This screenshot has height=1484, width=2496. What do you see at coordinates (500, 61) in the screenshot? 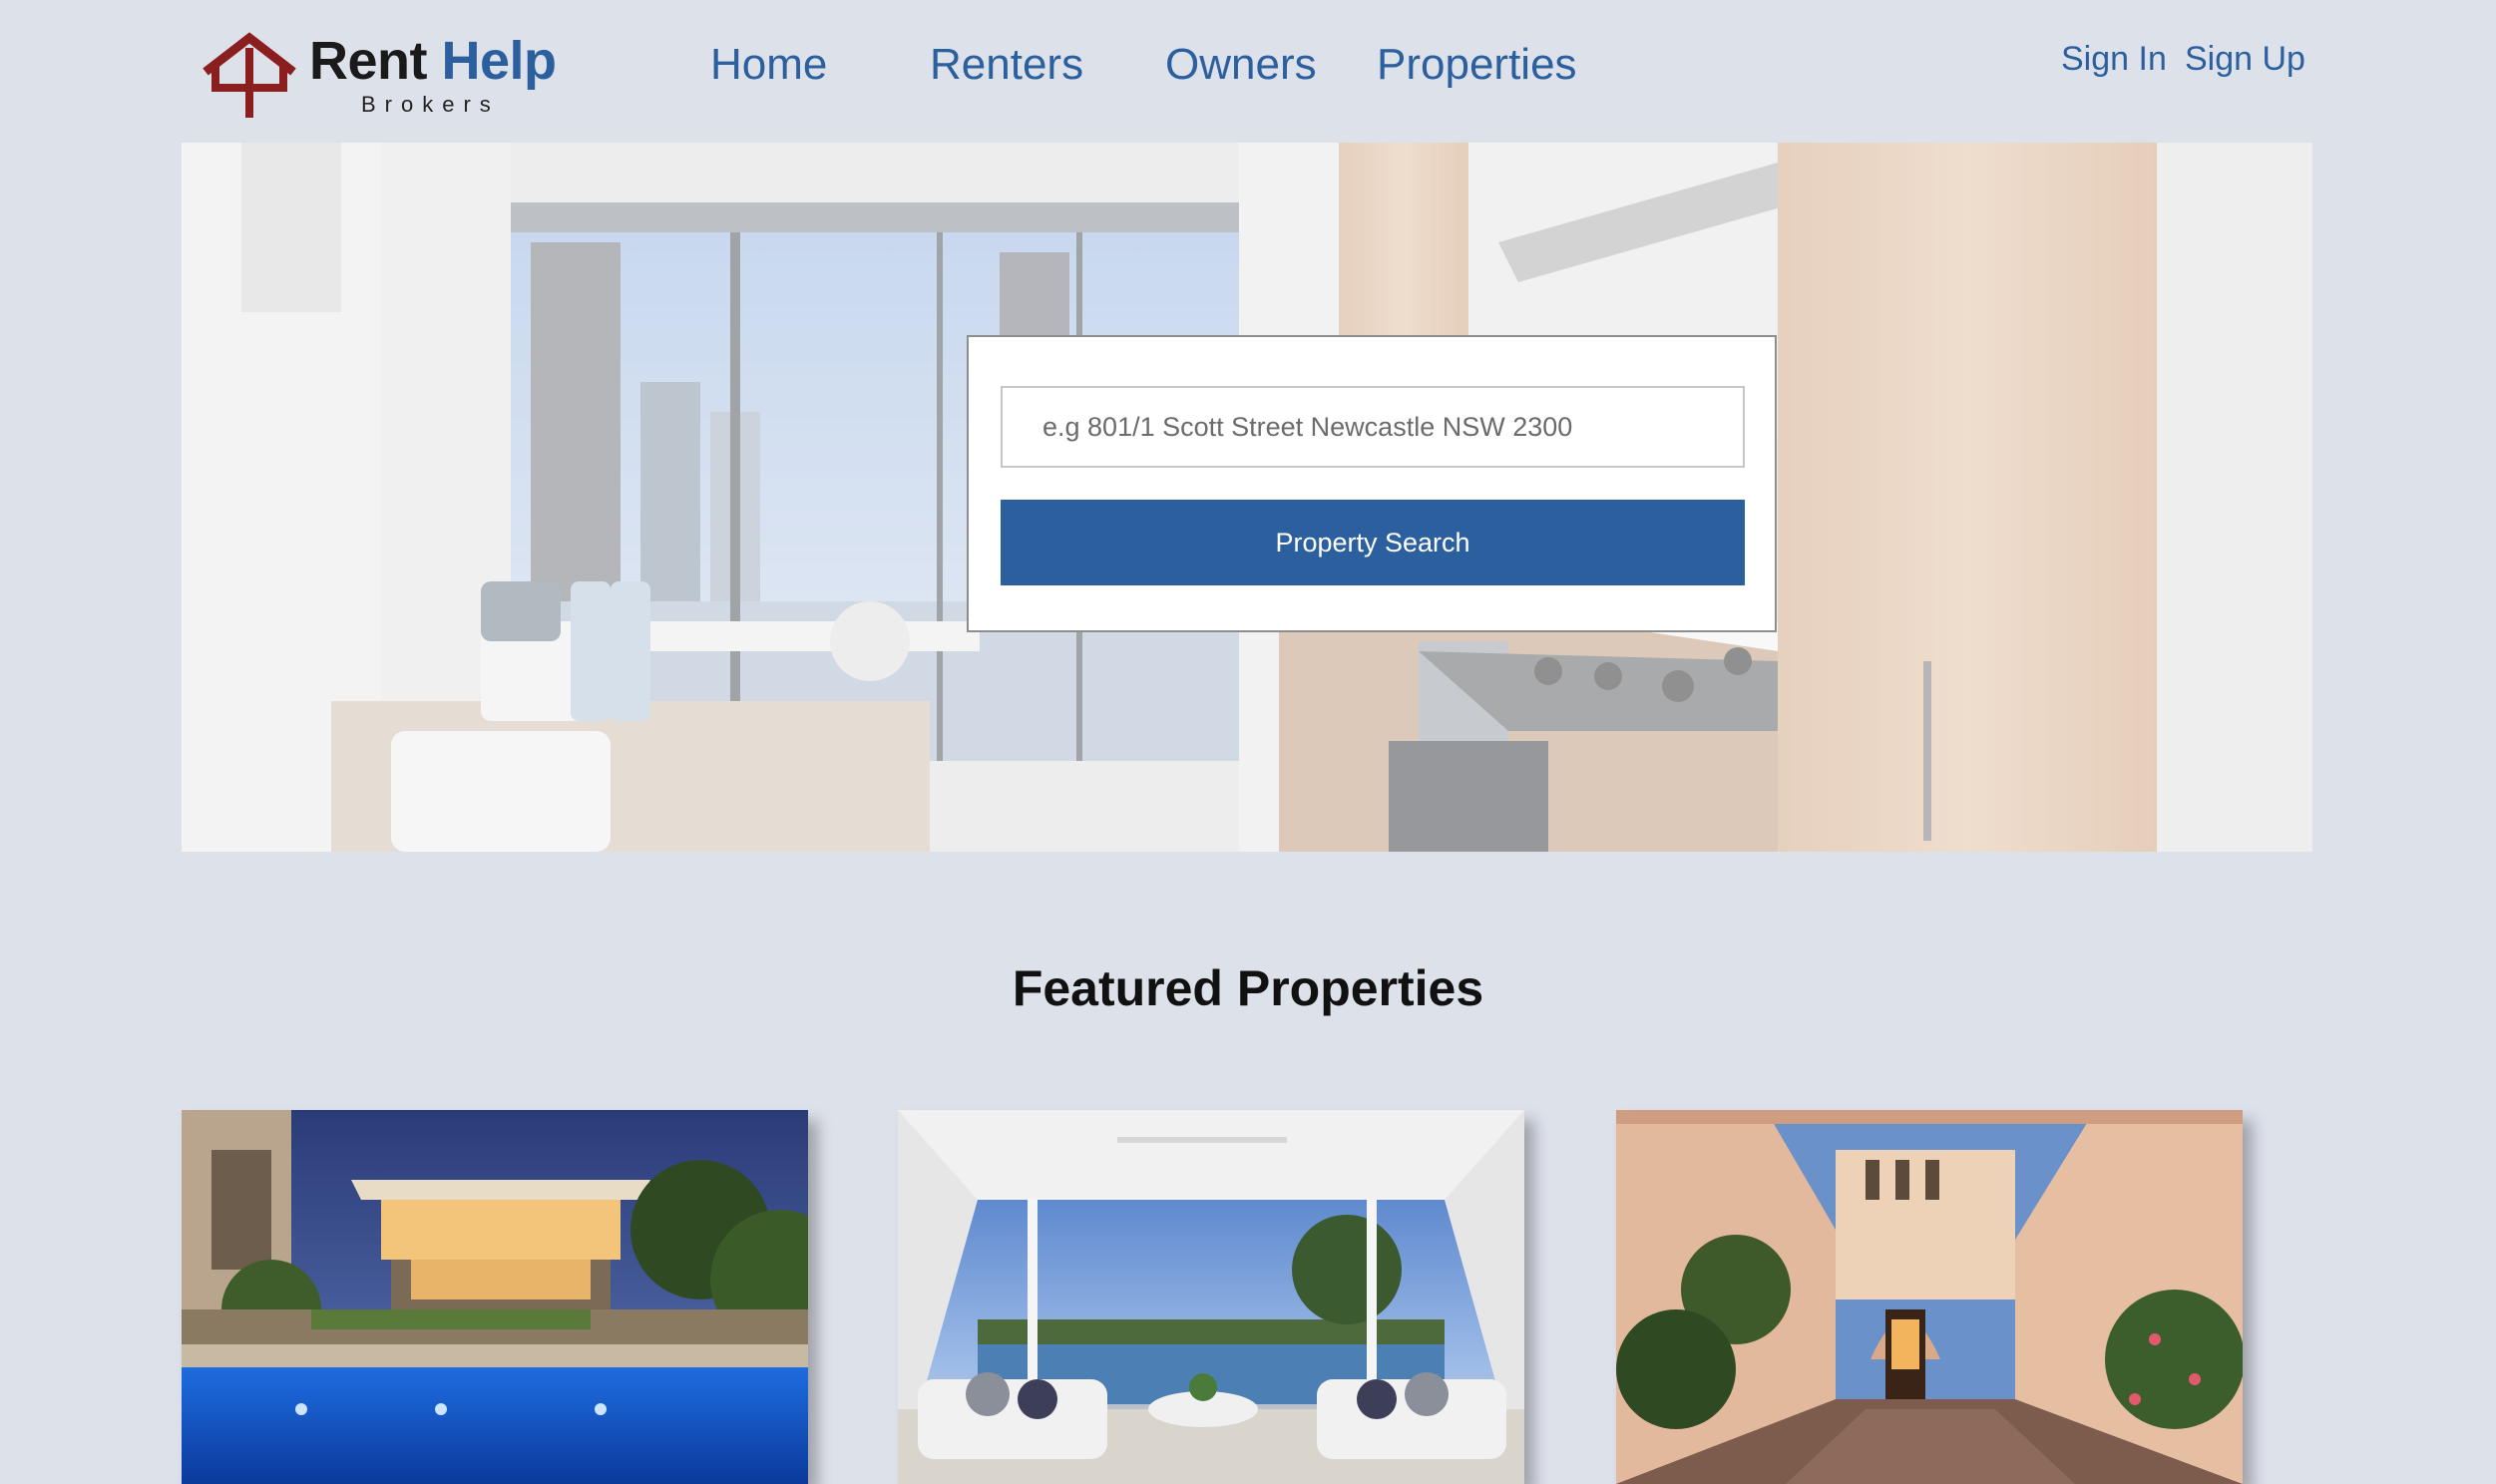
I see `brand-name-help: Help` at bounding box center [500, 61].